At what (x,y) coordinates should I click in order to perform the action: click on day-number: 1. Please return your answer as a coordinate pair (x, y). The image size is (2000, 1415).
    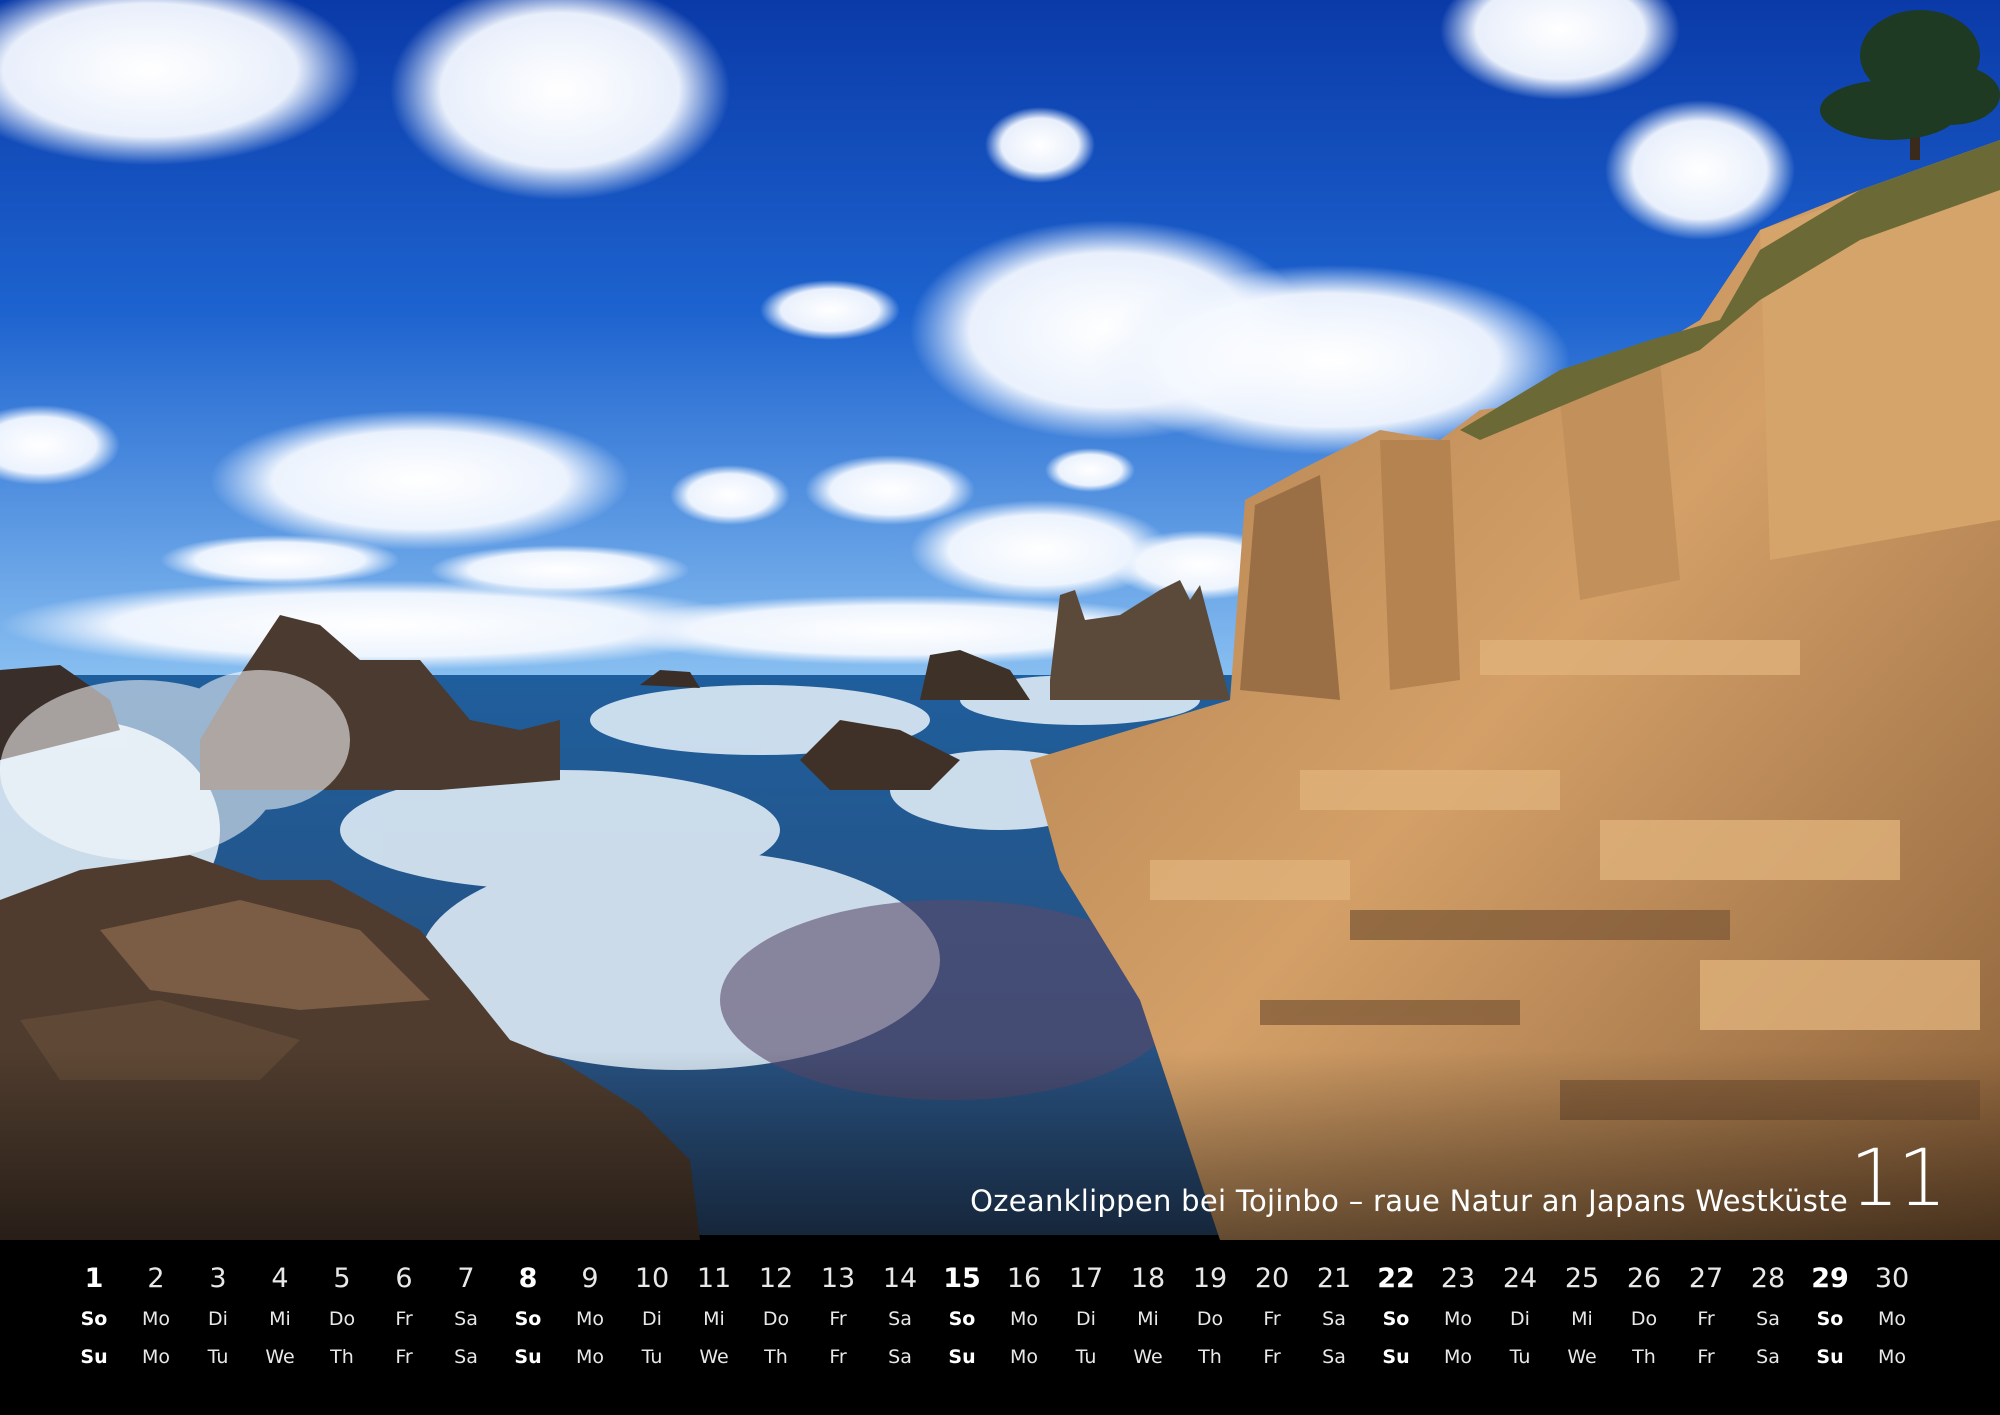
    Looking at the image, I should click on (94, 1278).